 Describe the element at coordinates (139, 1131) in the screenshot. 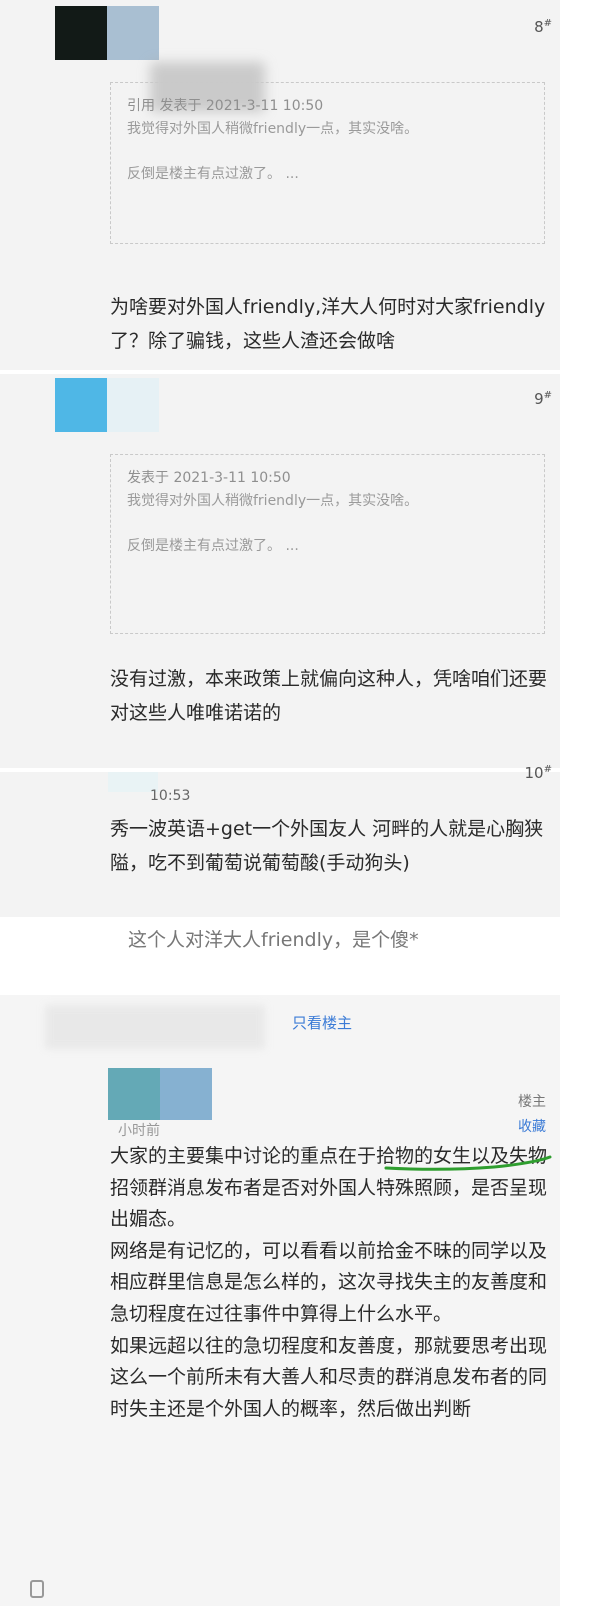

I see `post-time: 小时前` at that location.